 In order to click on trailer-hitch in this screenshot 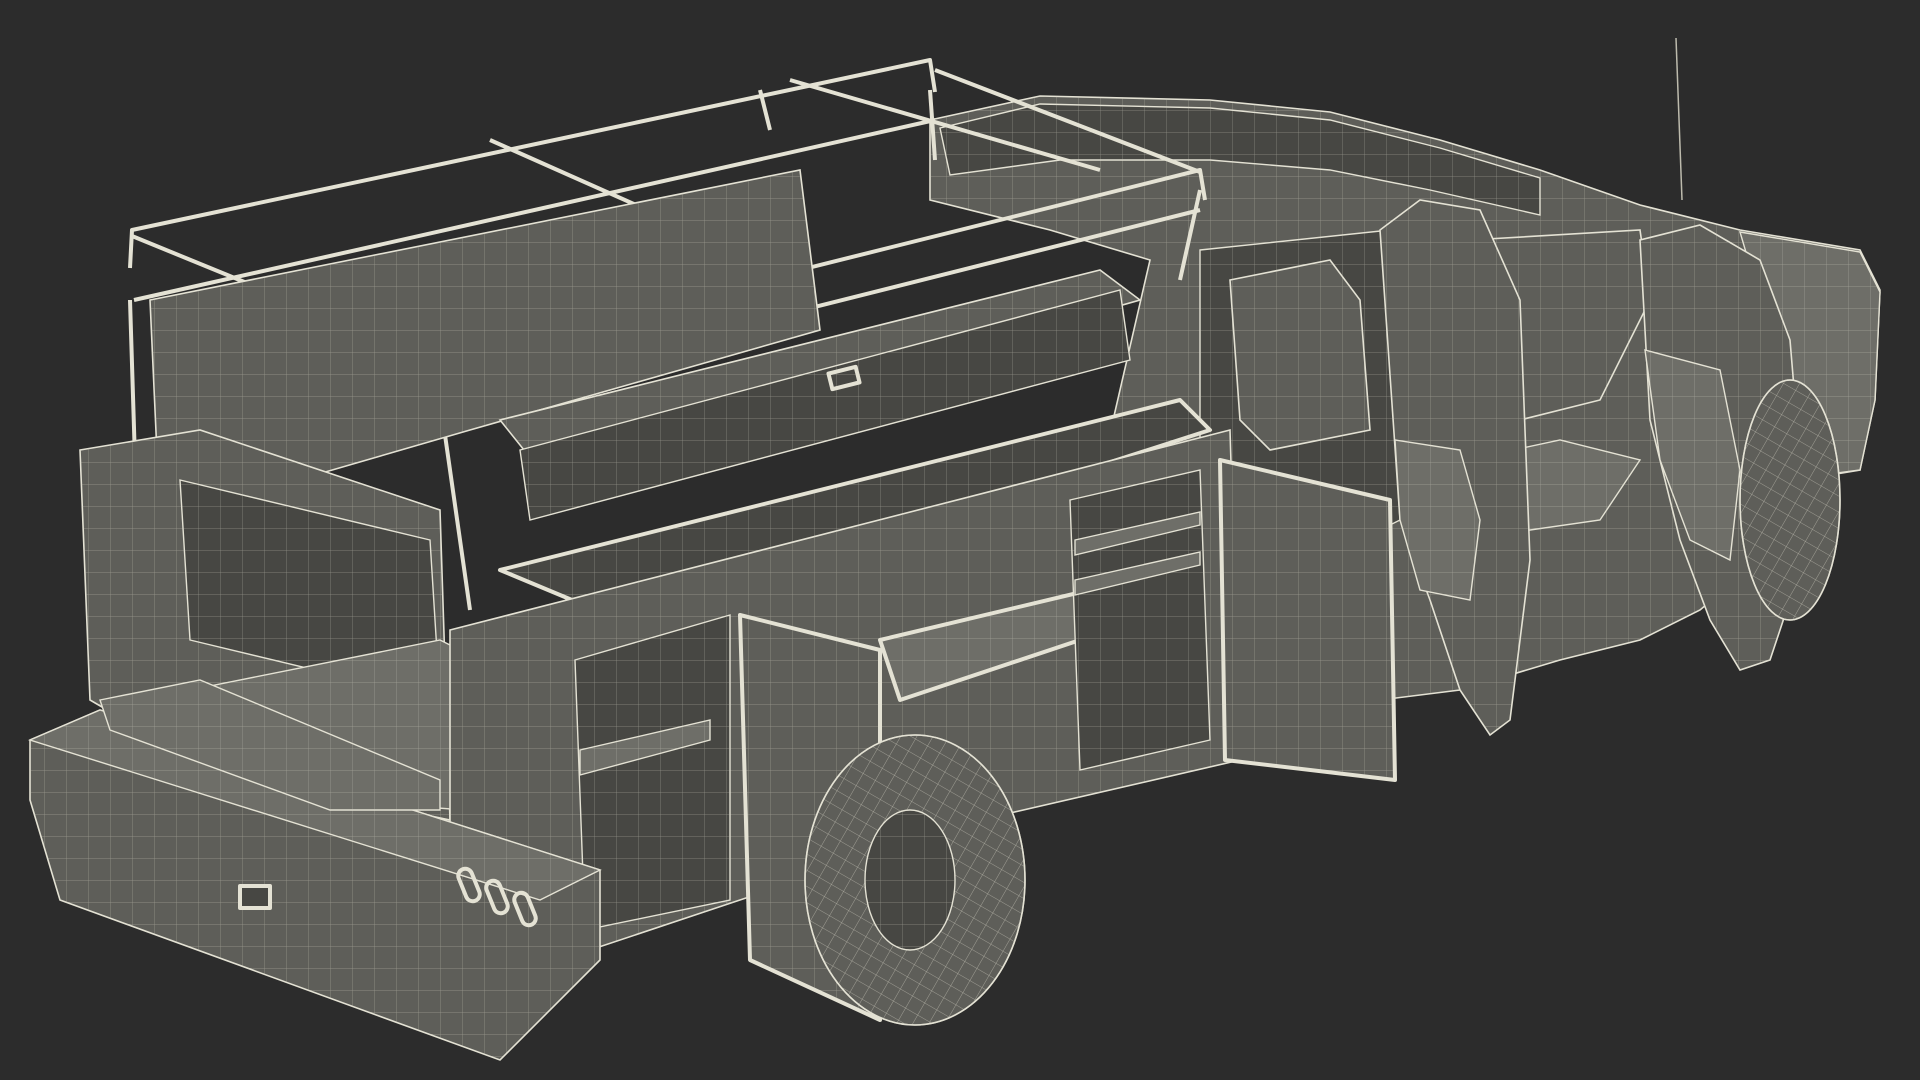, I will do `click(255, 897)`.